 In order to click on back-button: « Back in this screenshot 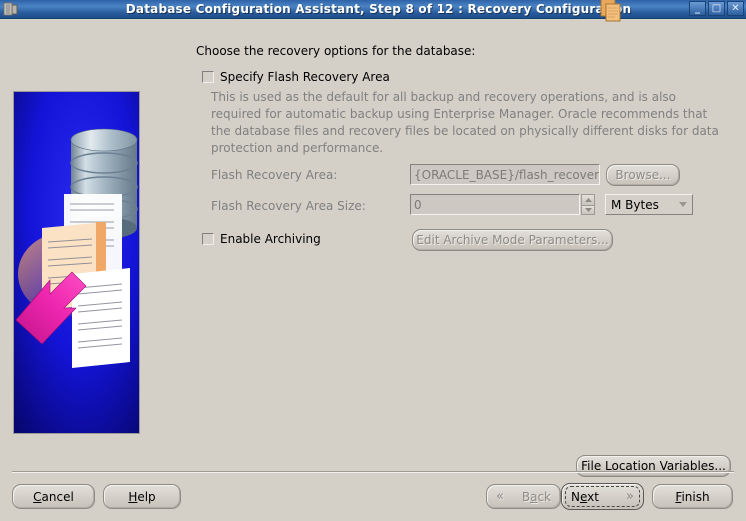, I will do `click(523, 496)`.